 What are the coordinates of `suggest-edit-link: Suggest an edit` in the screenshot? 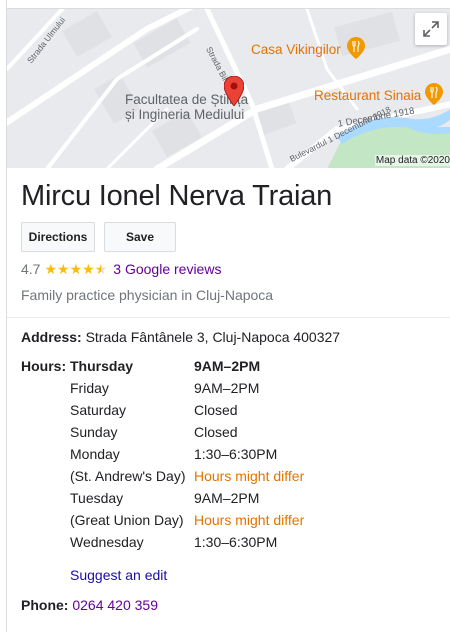 It's located at (118, 575).